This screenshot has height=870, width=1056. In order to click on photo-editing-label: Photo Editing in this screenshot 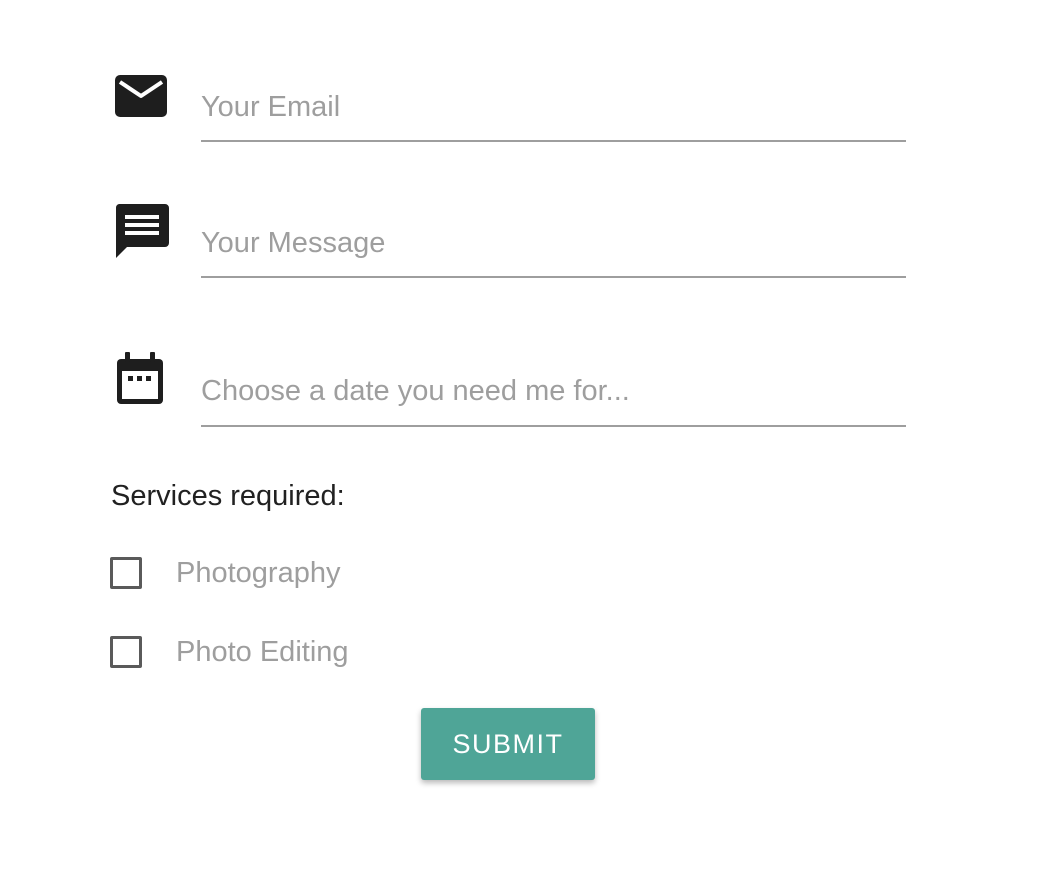, I will do `click(262, 652)`.